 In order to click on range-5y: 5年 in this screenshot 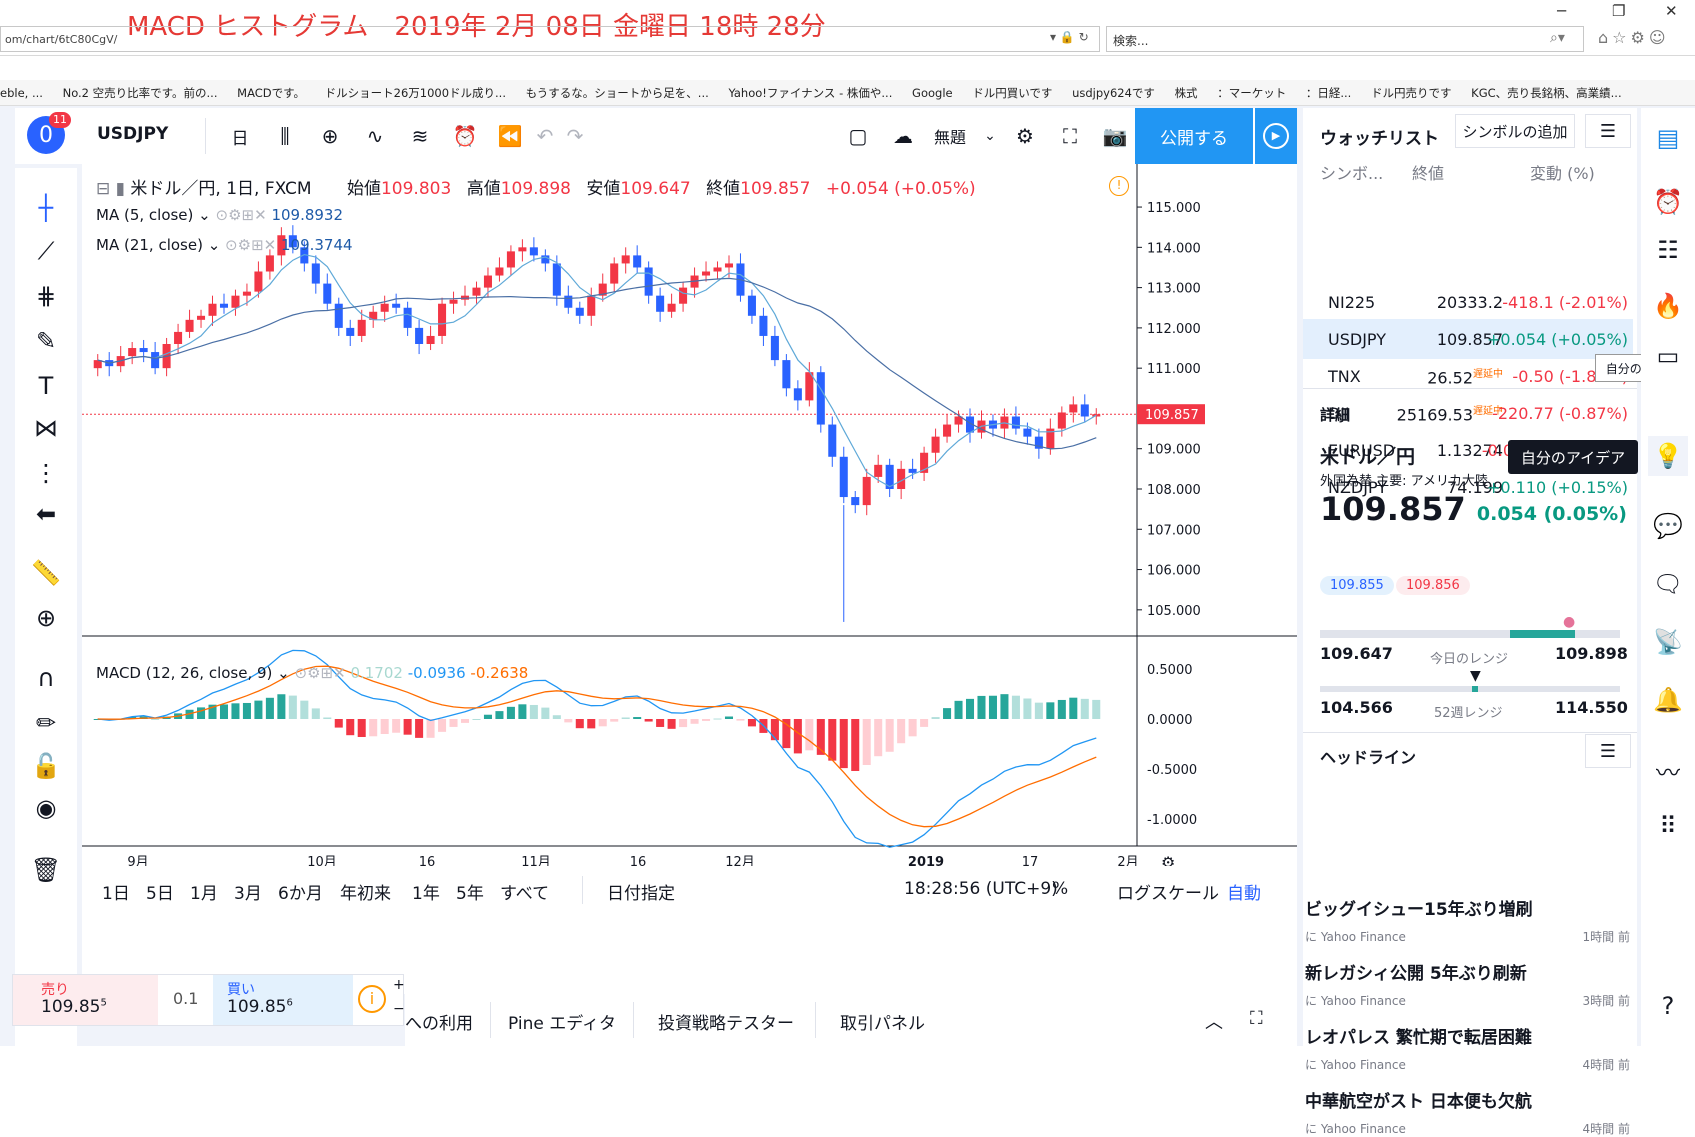, I will do `click(470, 891)`.